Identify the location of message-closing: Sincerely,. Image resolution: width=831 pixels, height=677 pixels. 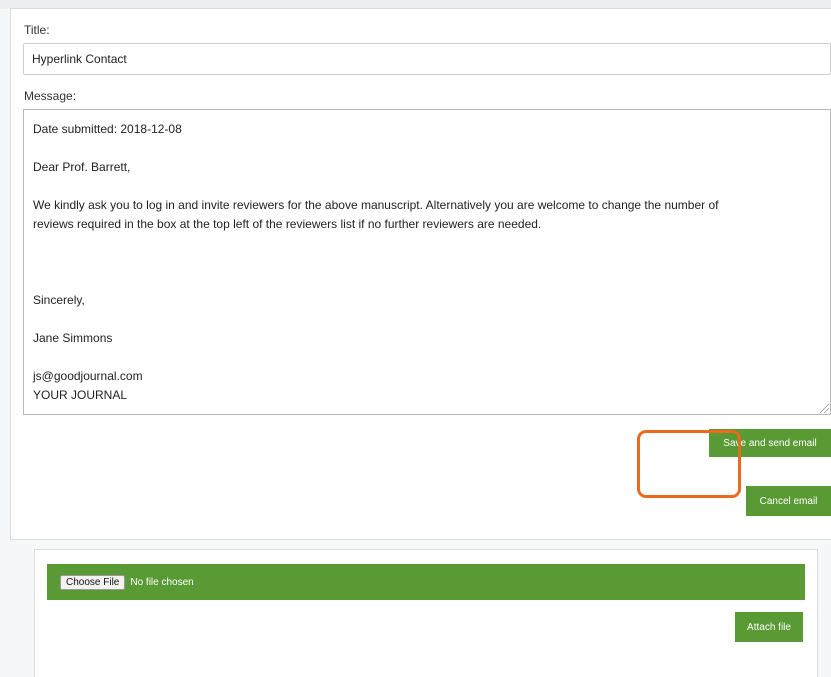
(59, 300).